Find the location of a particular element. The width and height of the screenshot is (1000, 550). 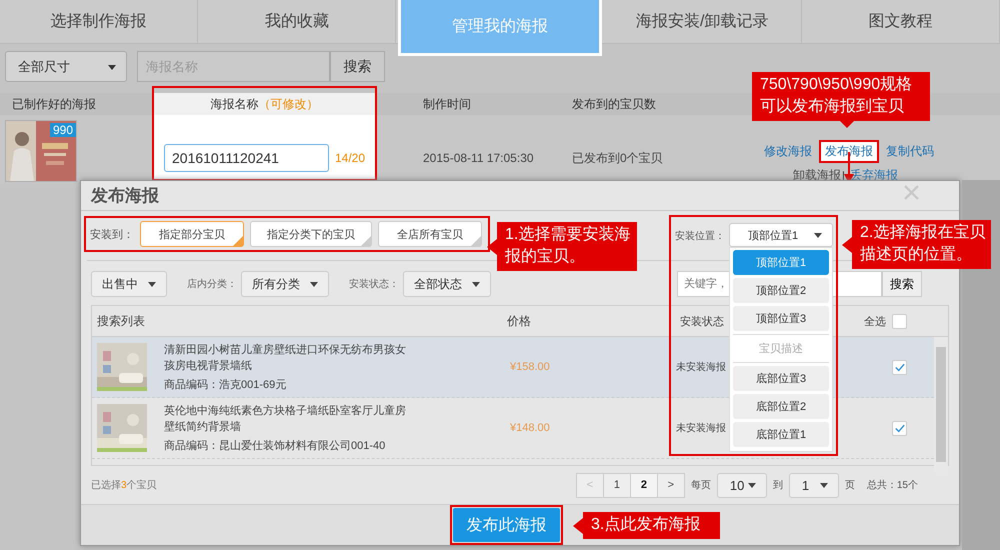

position-label: 安装位置： is located at coordinates (700, 237).